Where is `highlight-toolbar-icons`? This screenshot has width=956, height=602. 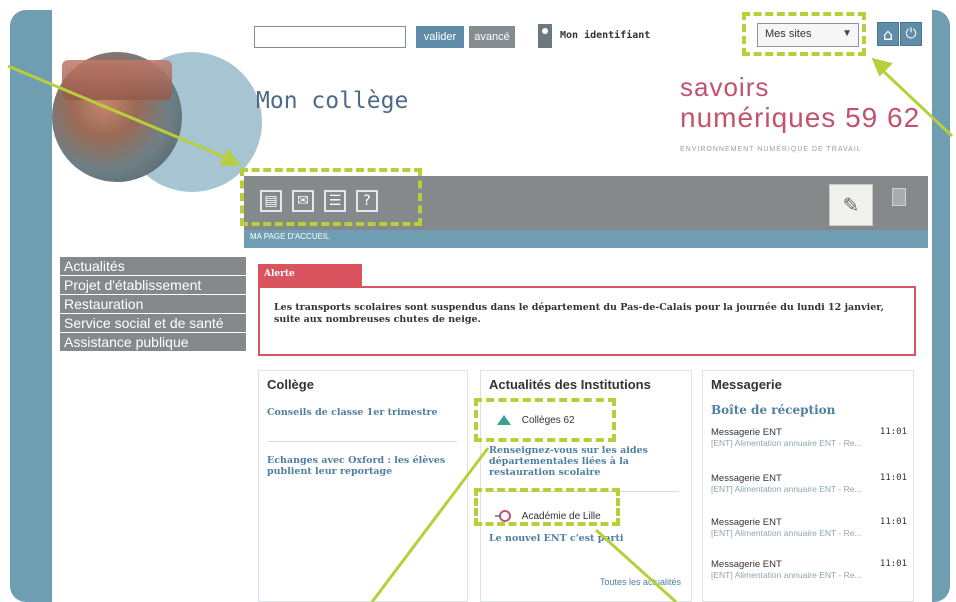
highlight-toolbar-icons is located at coordinates (331, 197).